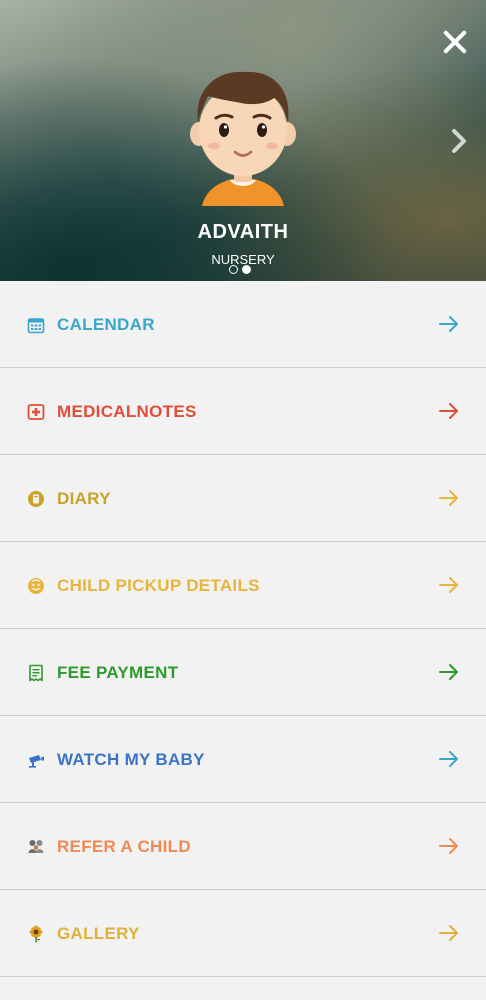 This screenshot has width=486, height=1000. I want to click on diary-icon, so click(36, 499).